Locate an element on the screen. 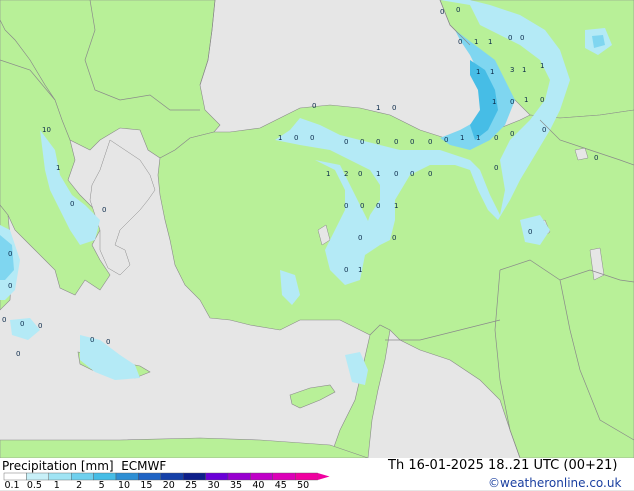 The width and height of the screenshot is (634, 491). precip-value-label: 10 is located at coordinates (46, 130).